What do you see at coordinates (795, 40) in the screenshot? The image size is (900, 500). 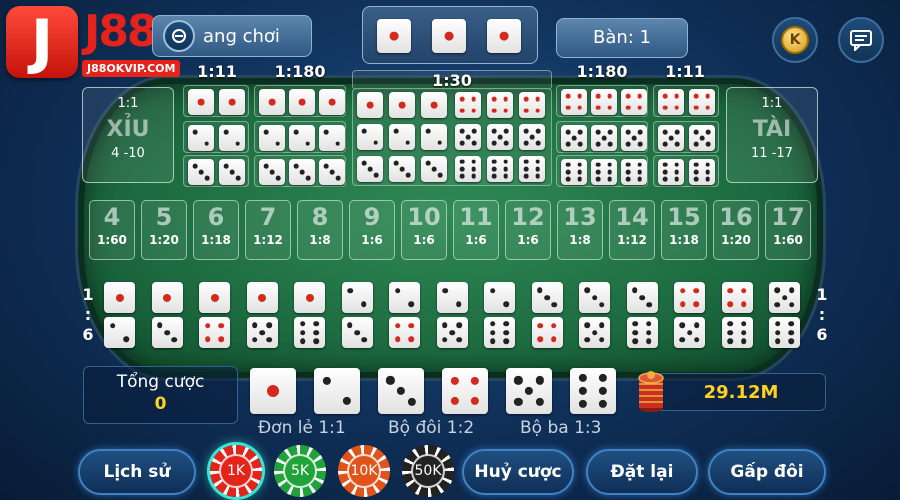 I see `coin-button: K` at bounding box center [795, 40].